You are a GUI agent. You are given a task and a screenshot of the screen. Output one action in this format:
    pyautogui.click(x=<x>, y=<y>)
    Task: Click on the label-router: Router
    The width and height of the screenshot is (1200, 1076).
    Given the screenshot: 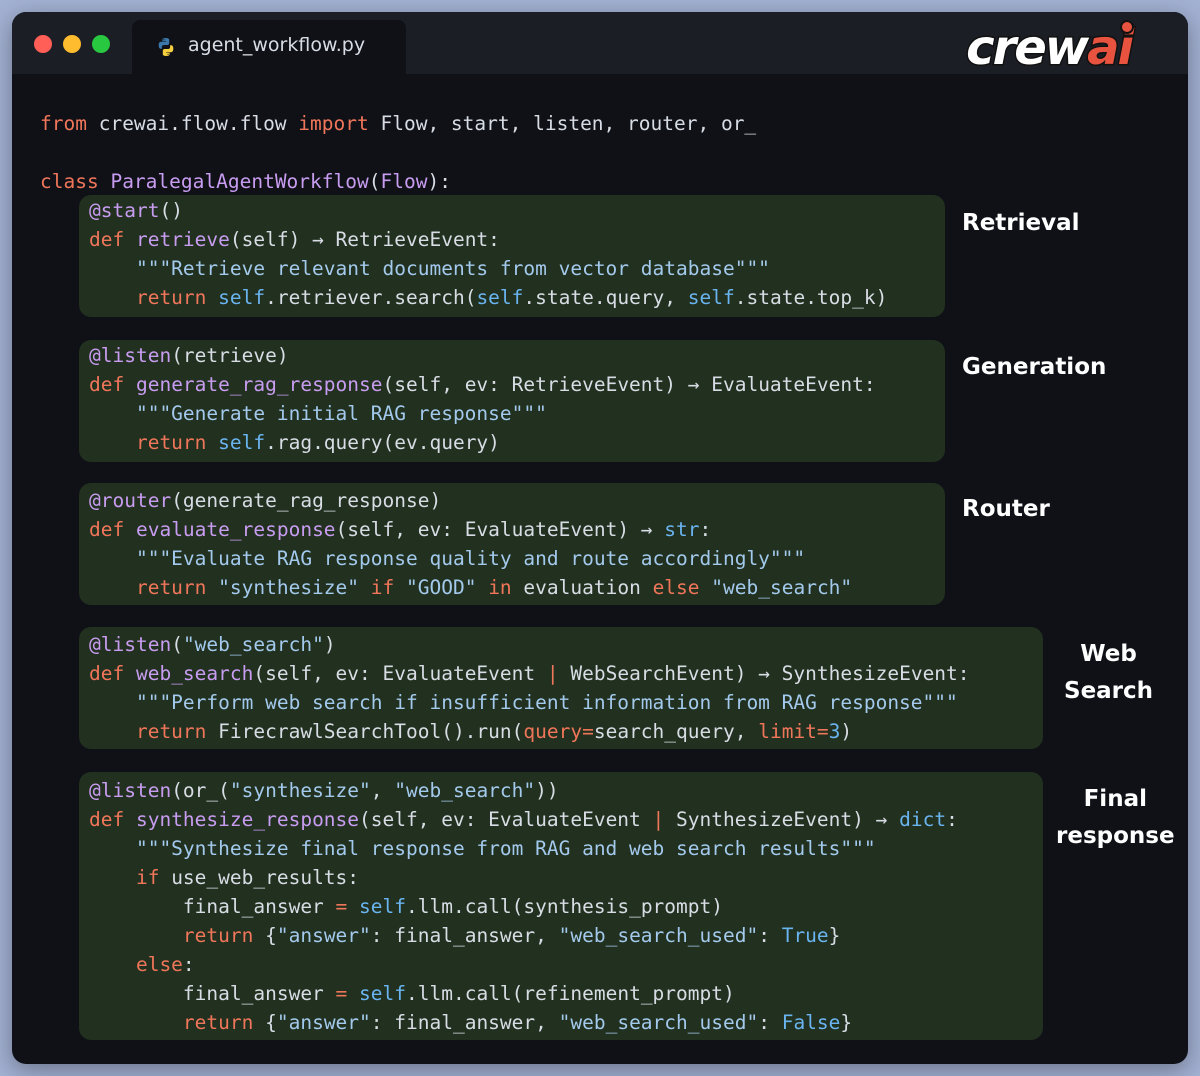 What is the action you would take?
    pyautogui.click(x=1006, y=509)
    